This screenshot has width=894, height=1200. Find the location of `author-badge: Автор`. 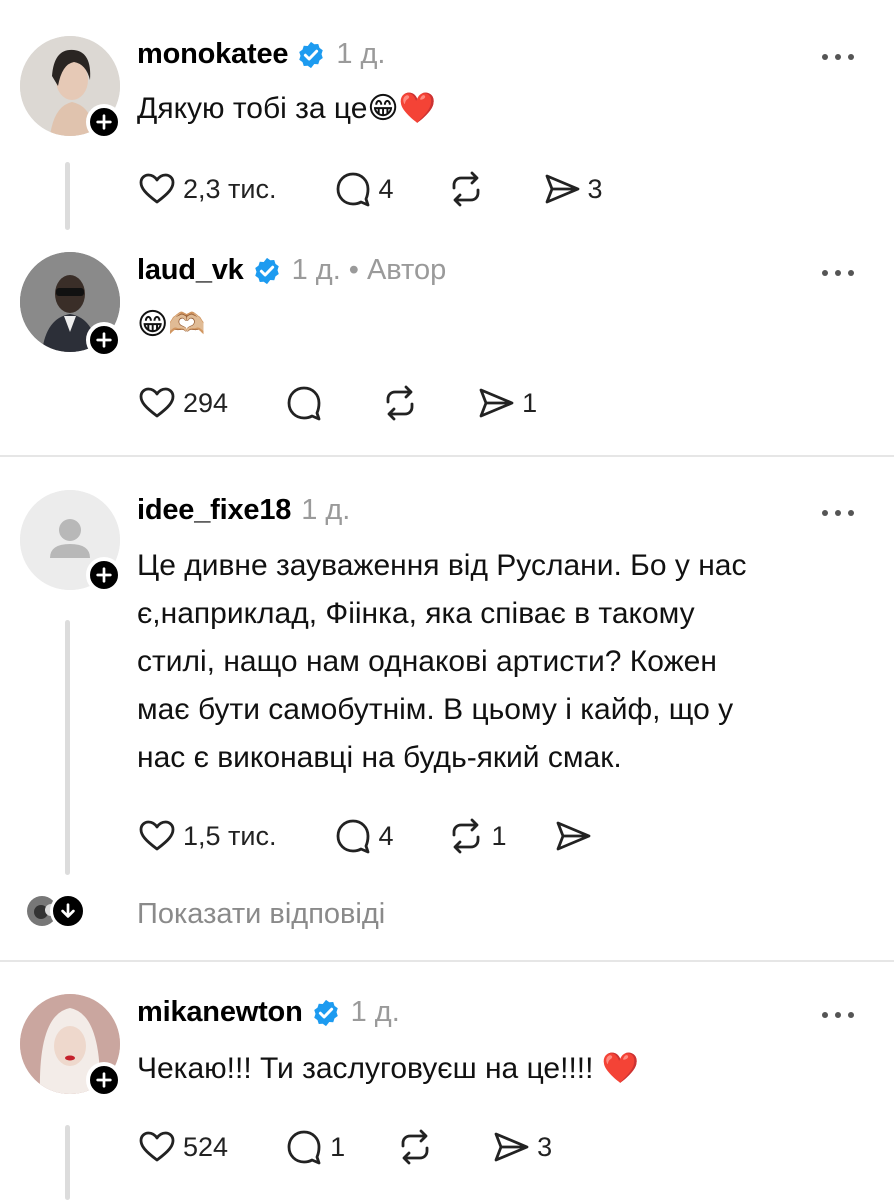

author-badge: Автор is located at coordinates (406, 270).